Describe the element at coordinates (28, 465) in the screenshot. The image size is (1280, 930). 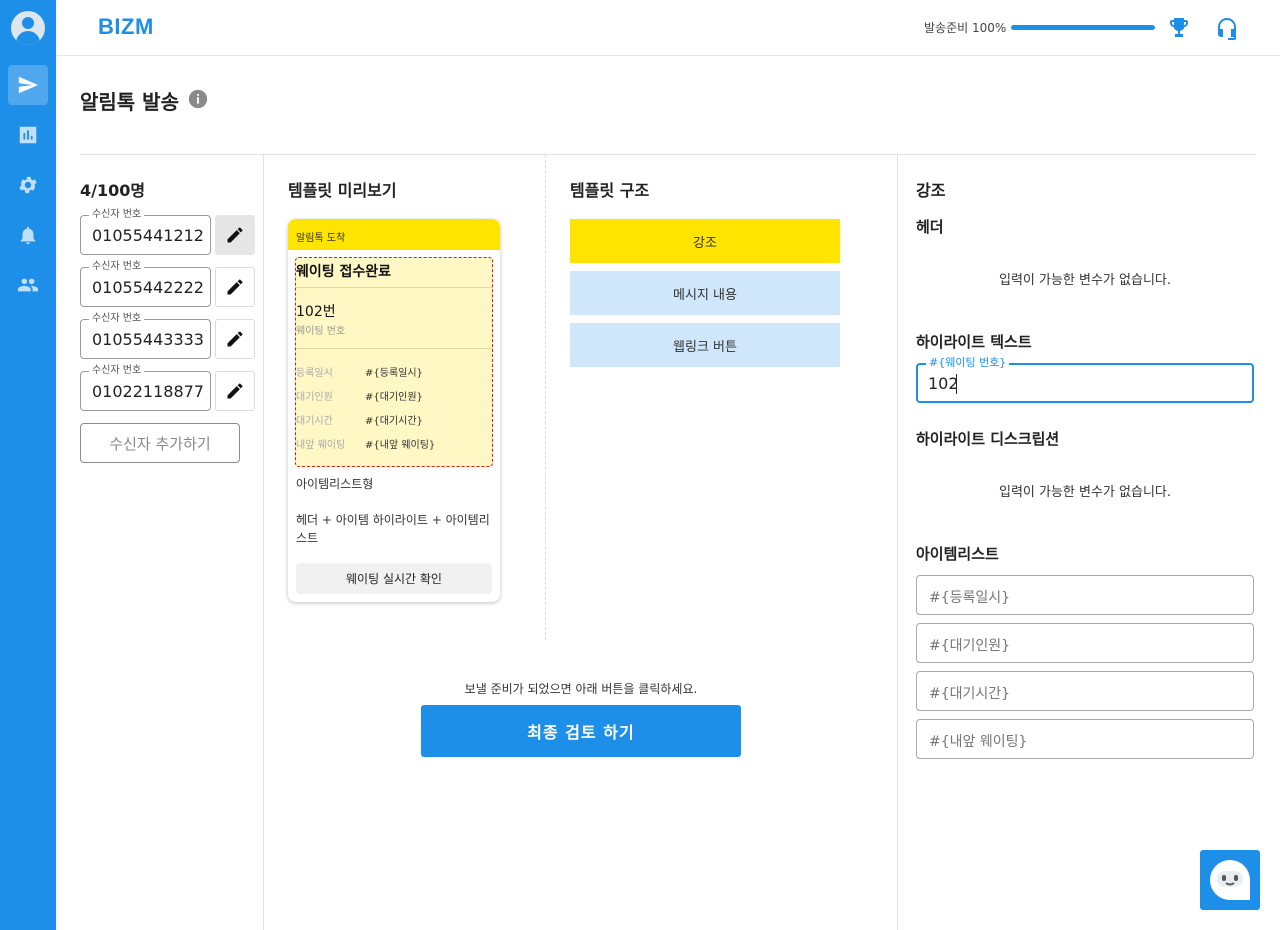
I see `side-nav` at that location.